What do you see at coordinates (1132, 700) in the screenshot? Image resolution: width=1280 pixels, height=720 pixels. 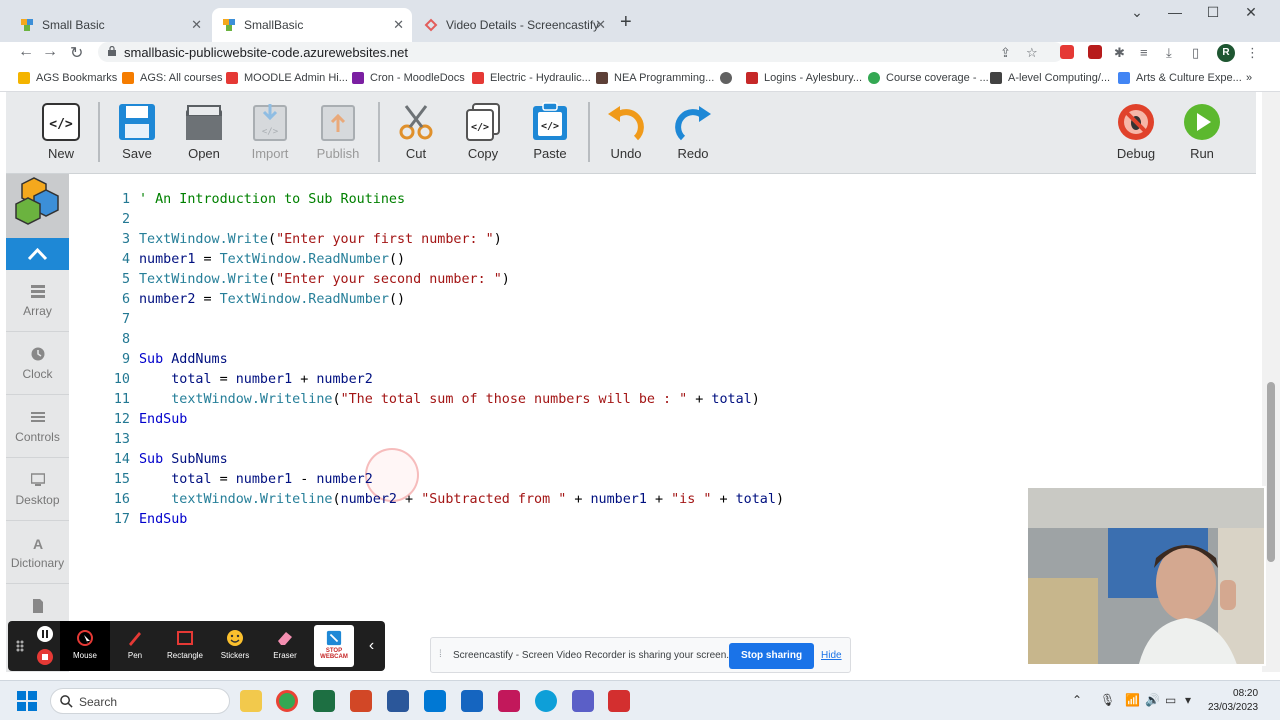 I see `wifi-icon: 📶` at bounding box center [1132, 700].